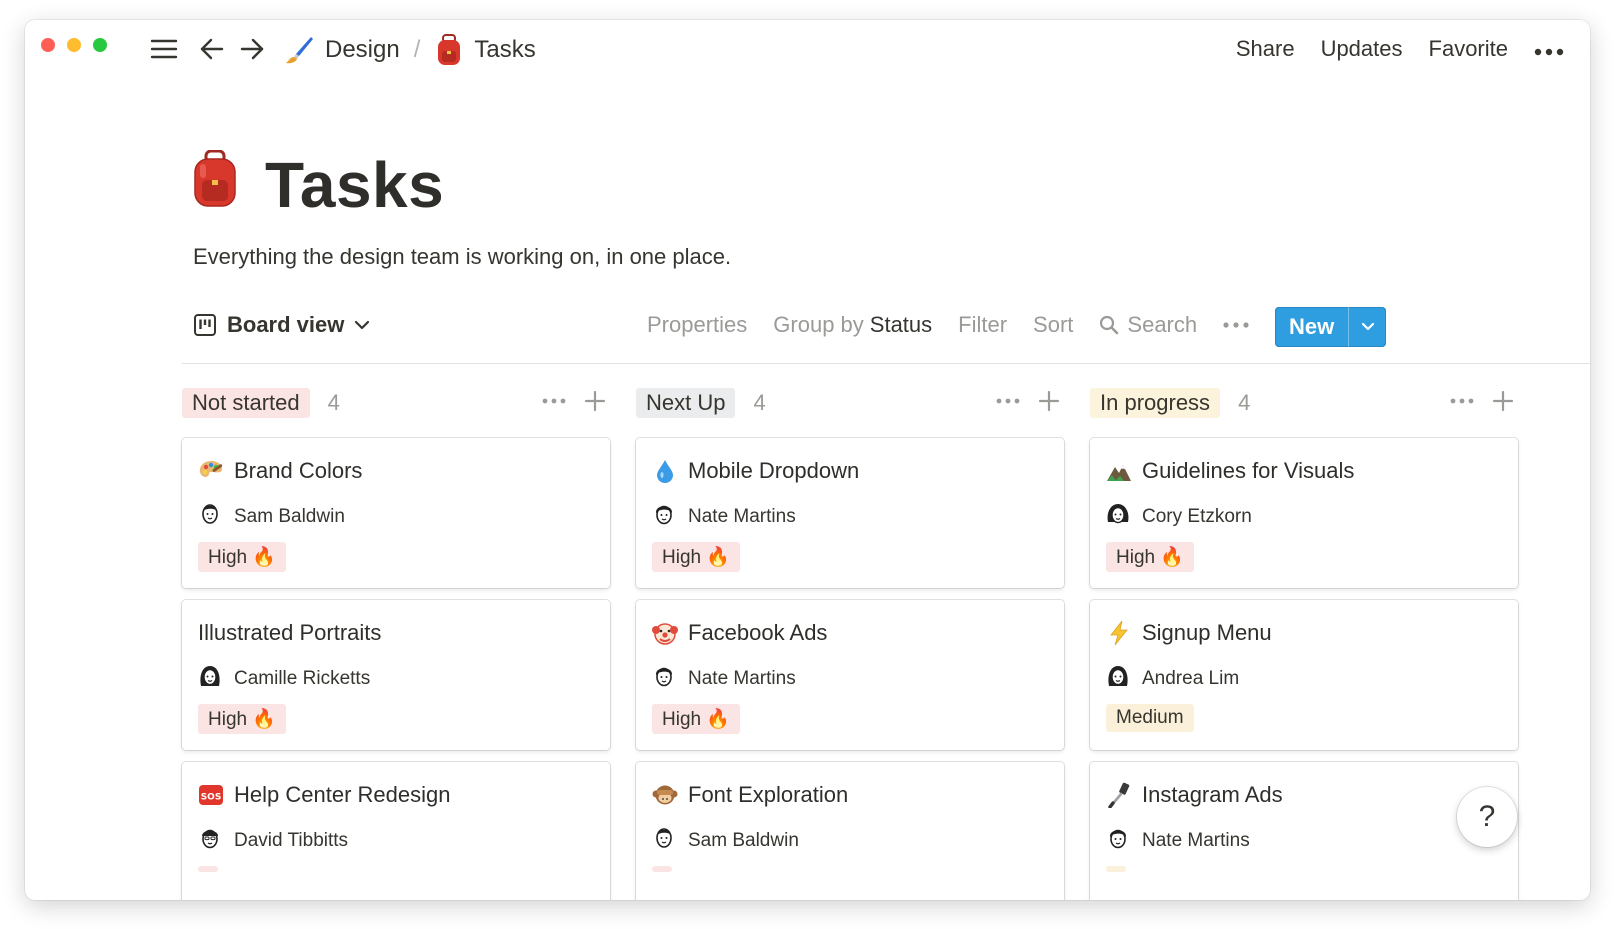 This screenshot has height=929, width=1615. I want to click on search-label: Search, so click(1162, 324).